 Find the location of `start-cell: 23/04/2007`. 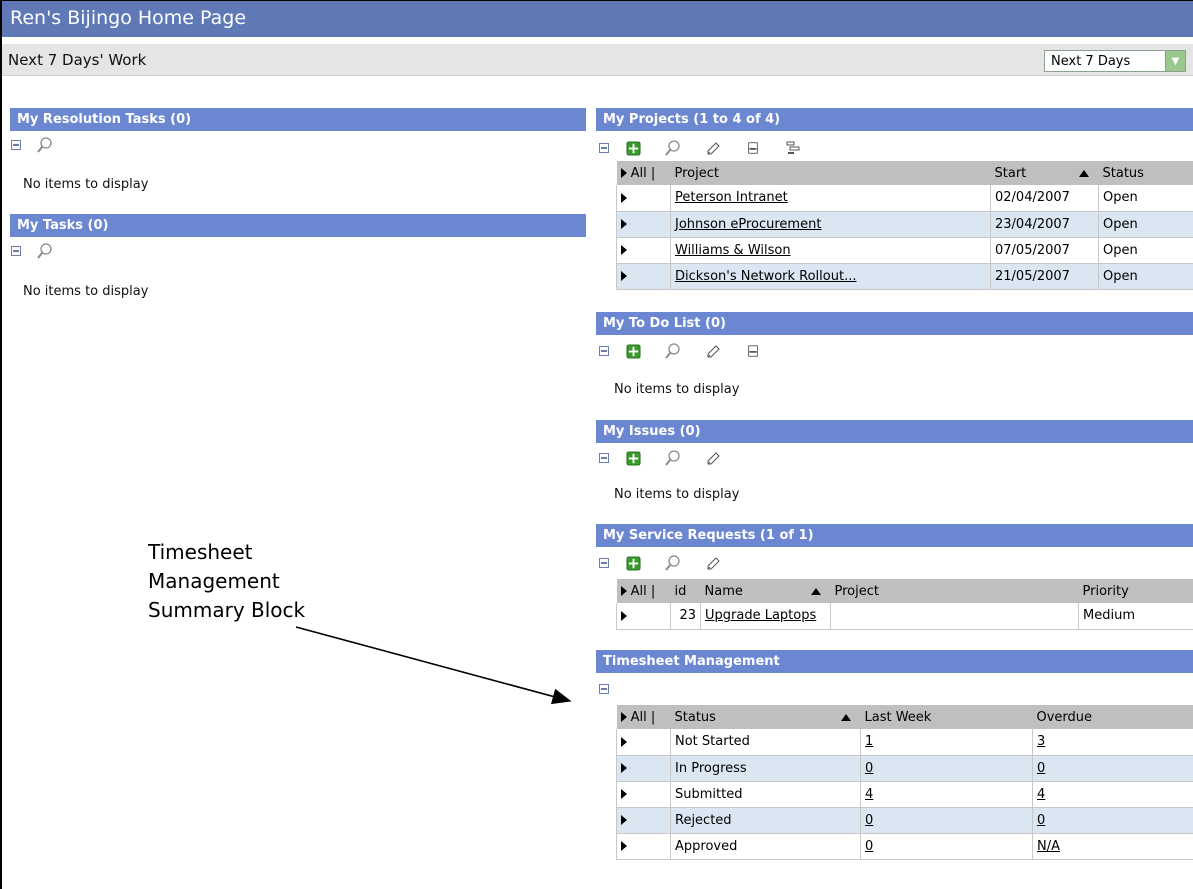

start-cell: 23/04/2007 is located at coordinates (1044, 224).